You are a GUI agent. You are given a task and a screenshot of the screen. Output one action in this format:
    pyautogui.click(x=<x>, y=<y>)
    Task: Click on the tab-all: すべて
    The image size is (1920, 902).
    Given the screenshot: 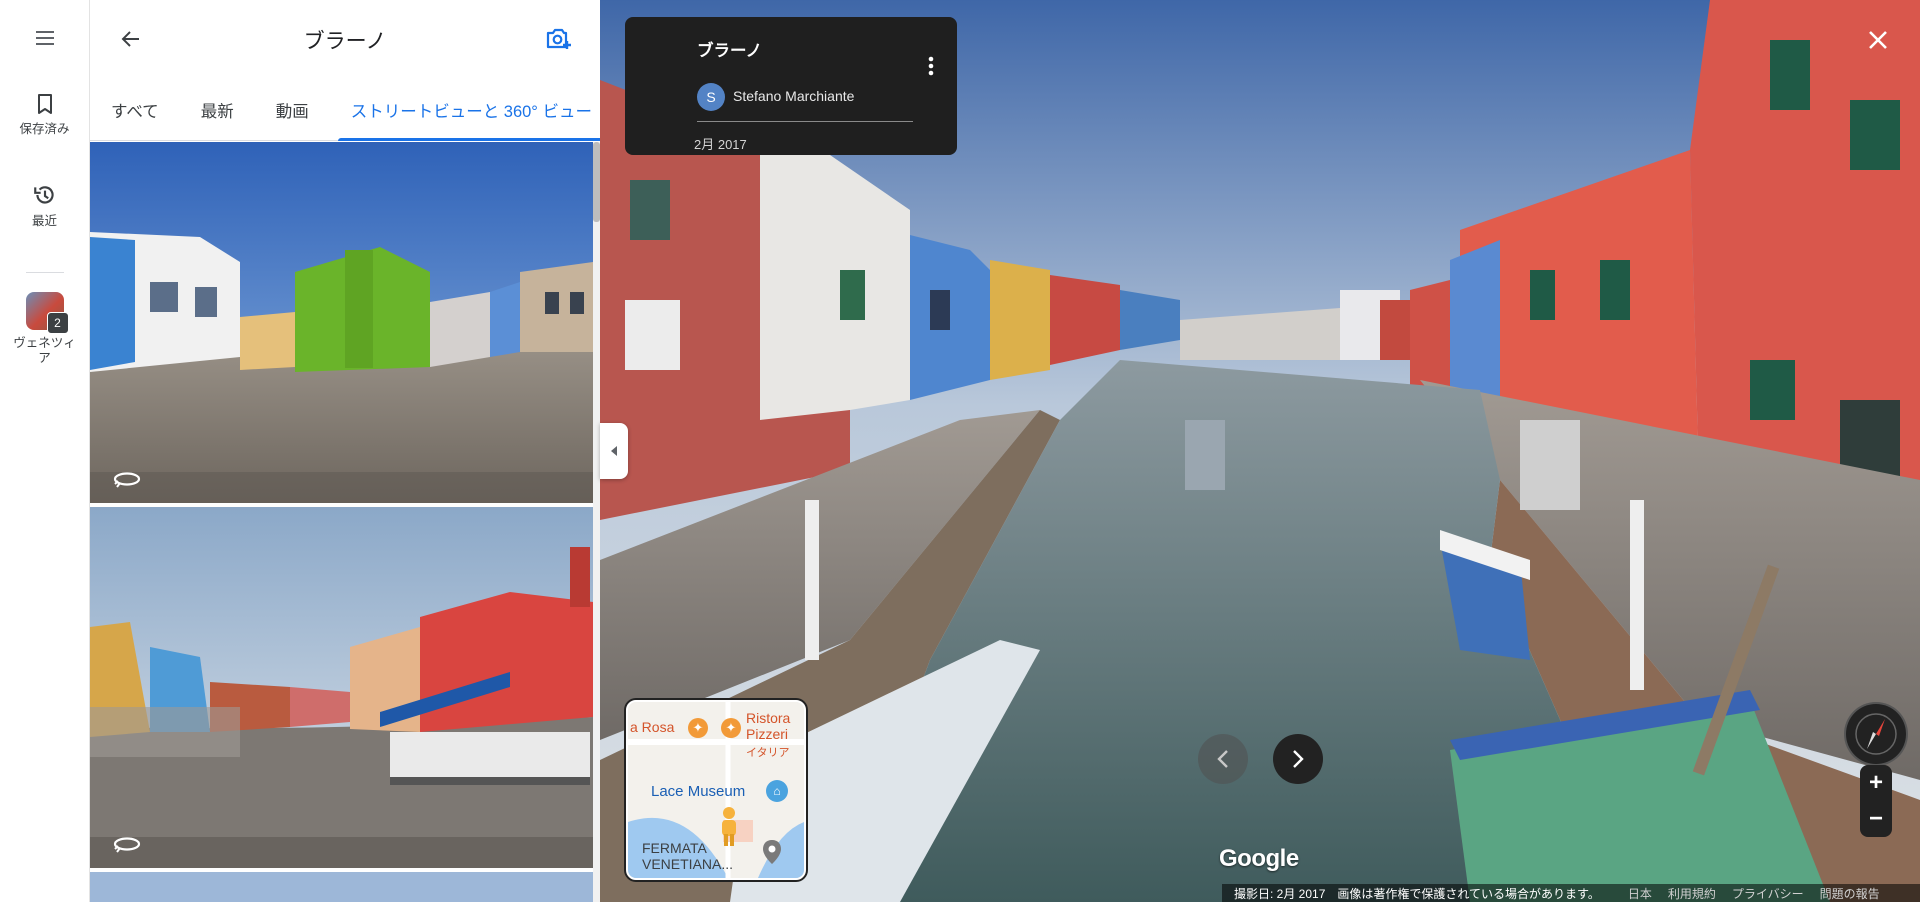 What is the action you would take?
    pyautogui.click(x=135, y=114)
    